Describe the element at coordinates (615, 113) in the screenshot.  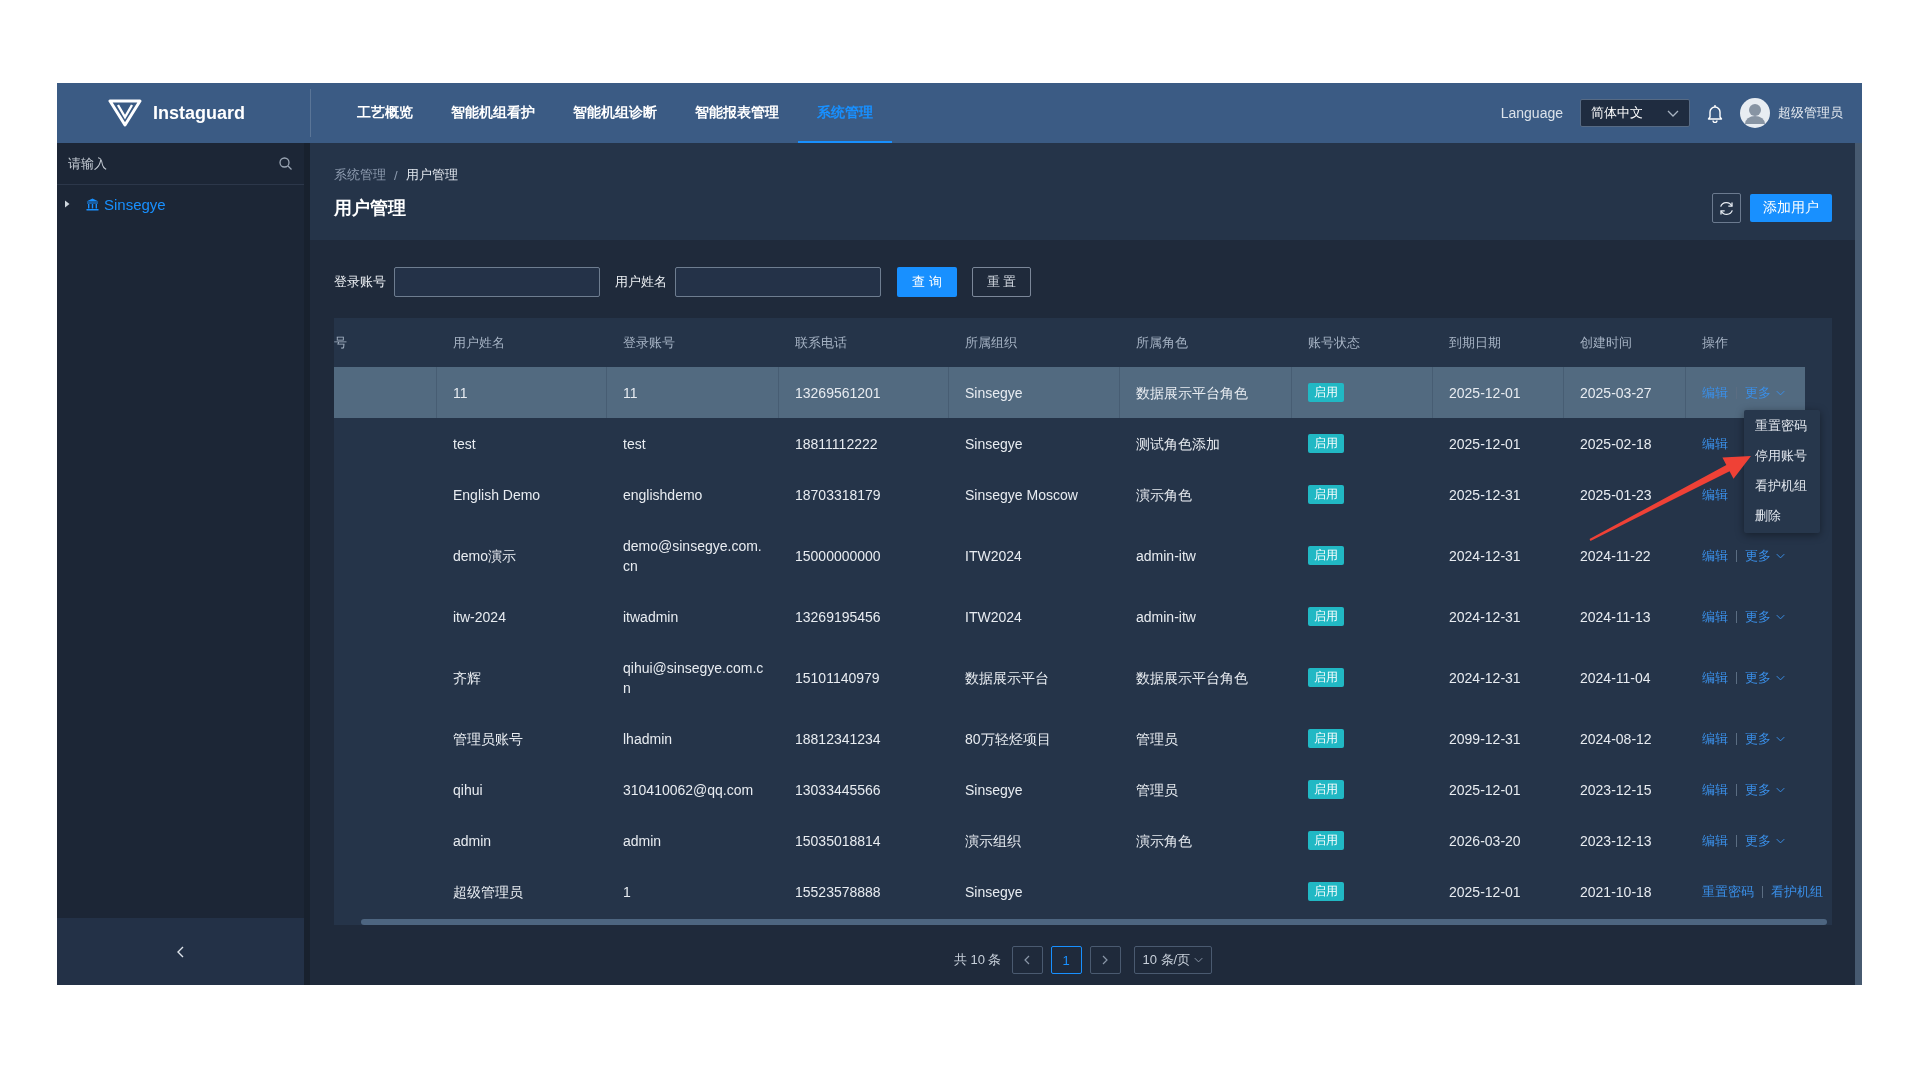
I see `nav-tab: 智能机组诊断` at that location.